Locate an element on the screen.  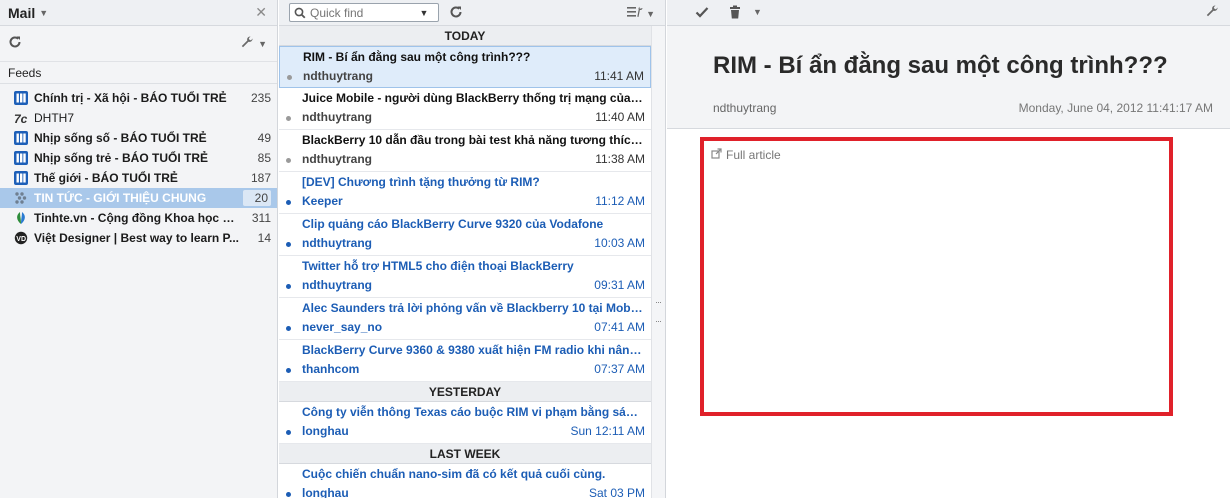
message-time: Sun 12:11 AM is located at coordinates (608, 431).